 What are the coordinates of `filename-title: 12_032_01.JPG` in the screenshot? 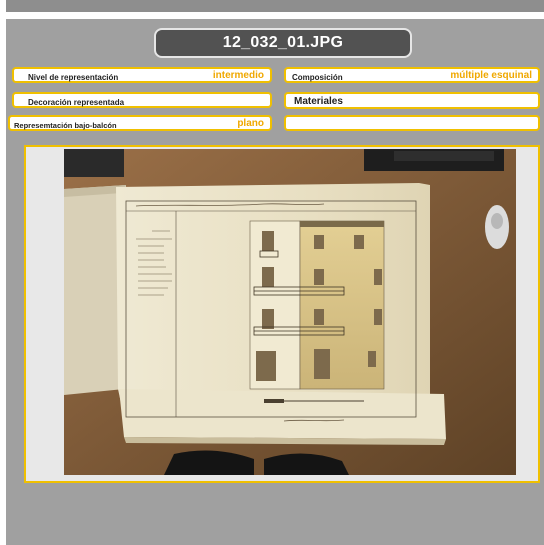 It's located at (283, 43).